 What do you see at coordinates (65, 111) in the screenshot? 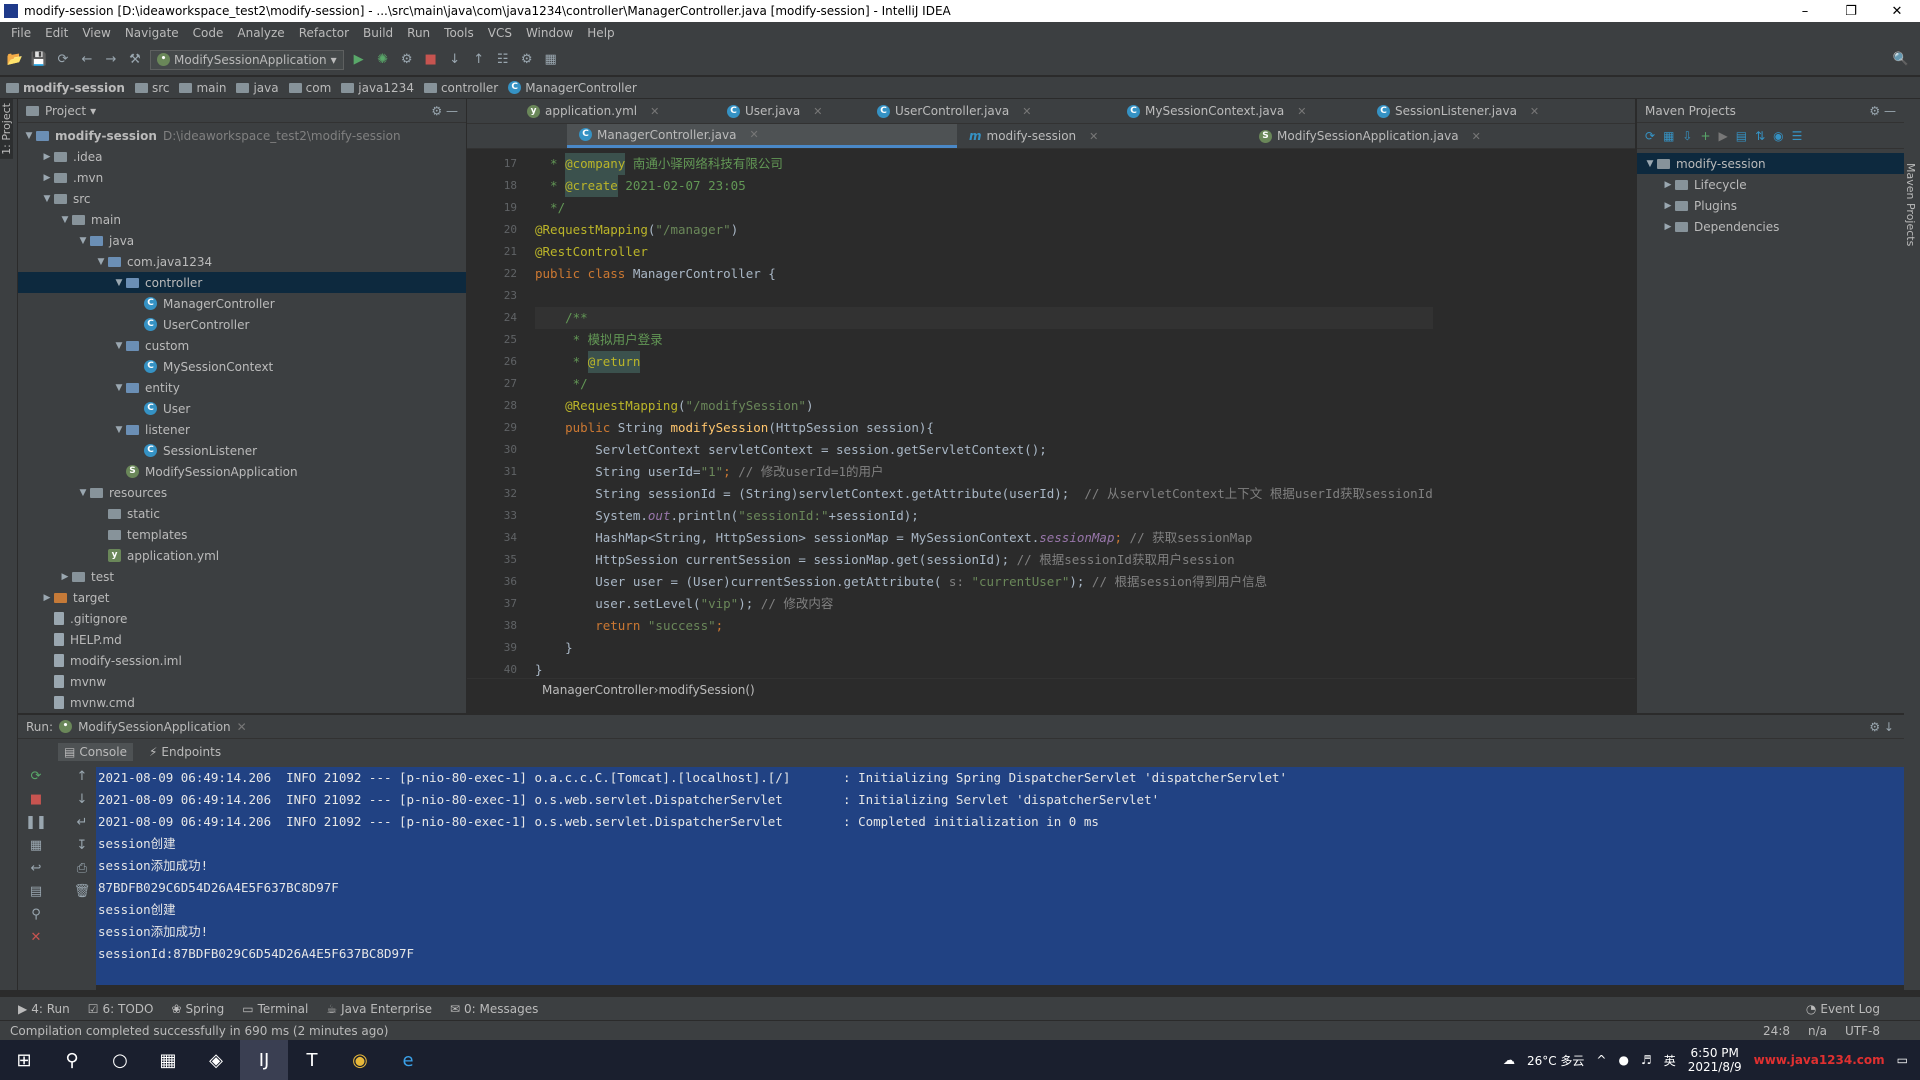
I see `project-panel-title: Project` at bounding box center [65, 111].